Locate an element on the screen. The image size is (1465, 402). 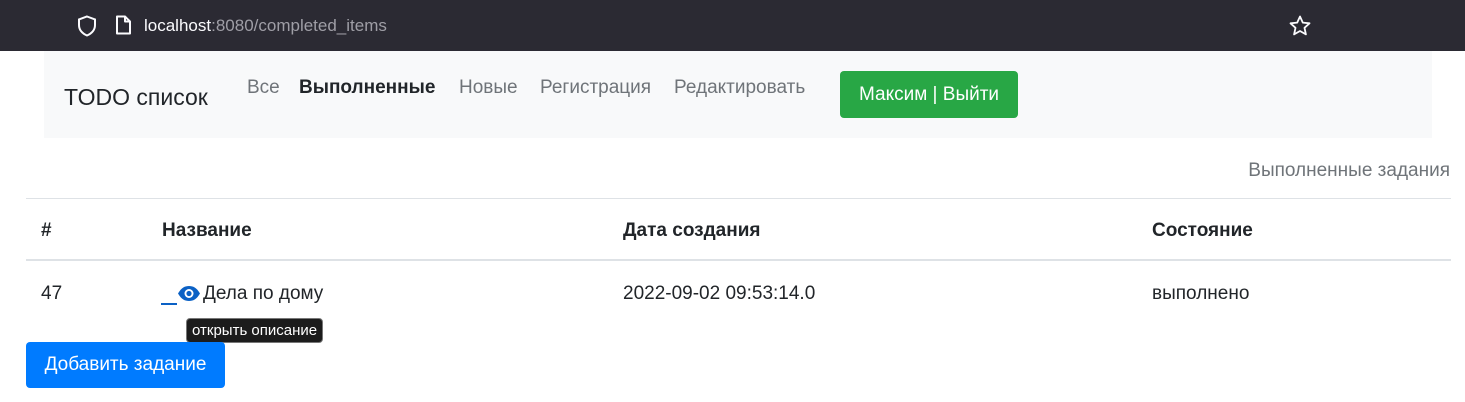
eye-icon is located at coordinates (189, 293).